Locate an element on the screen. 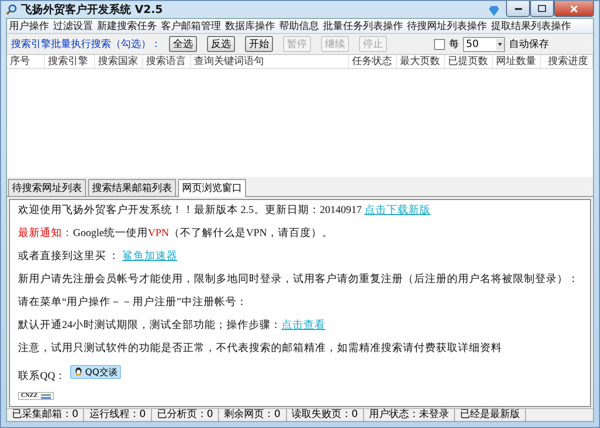 The image size is (600, 428). column-header: 最大页数 is located at coordinates (421, 61).